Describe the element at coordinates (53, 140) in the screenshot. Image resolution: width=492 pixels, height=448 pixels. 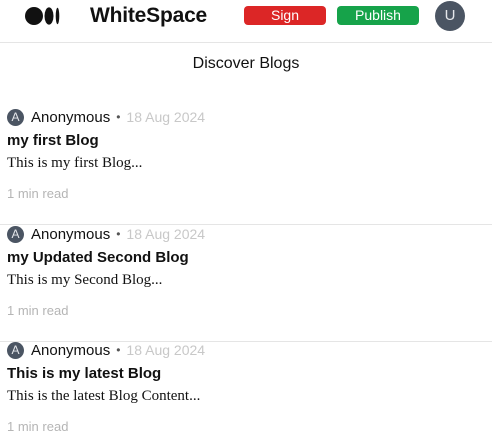
I see `post-title: my first Blog` at that location.